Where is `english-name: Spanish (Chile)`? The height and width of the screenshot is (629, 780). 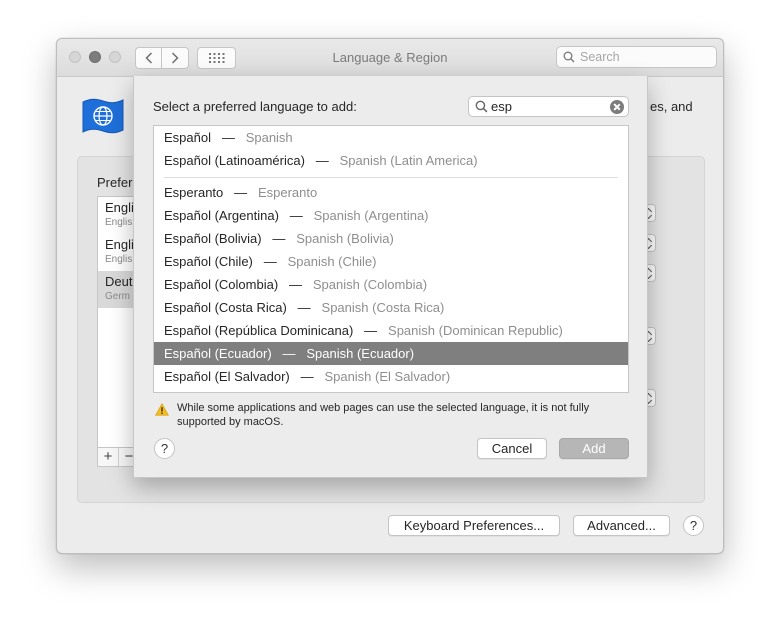 english-name: Spanish (Chile) is located at coordinates (332, 261).